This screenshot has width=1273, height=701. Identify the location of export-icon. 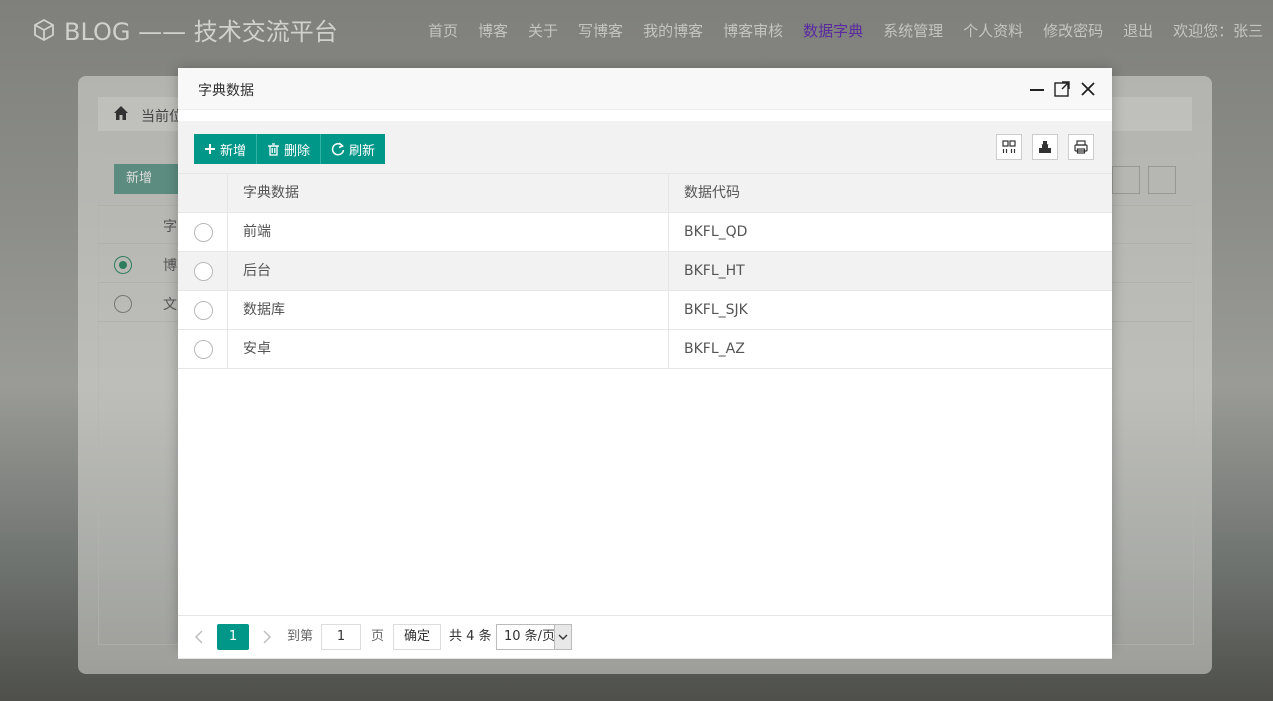
(1045, 147).